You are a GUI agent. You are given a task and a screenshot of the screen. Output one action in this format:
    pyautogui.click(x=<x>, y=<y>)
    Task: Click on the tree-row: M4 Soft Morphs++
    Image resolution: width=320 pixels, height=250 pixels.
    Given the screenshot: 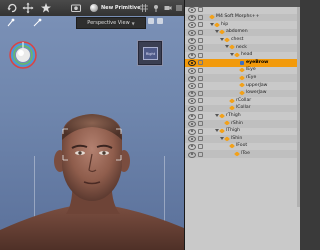 What is the action you would take?
    pyautogui.click(x=242, y=17)
    